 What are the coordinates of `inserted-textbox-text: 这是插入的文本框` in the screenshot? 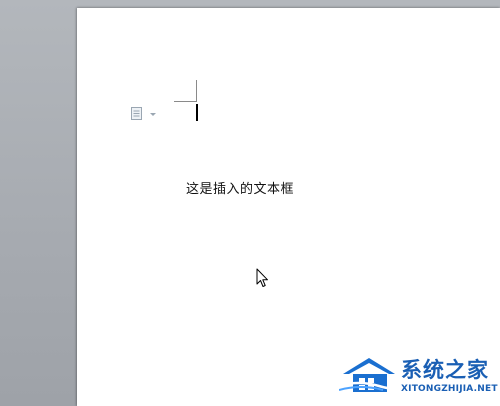 It's located at (240, 187).